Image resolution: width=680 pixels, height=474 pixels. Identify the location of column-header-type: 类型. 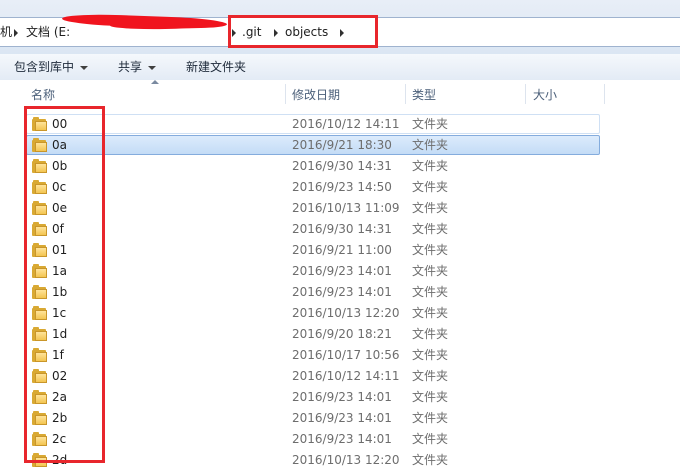
(424, 95).